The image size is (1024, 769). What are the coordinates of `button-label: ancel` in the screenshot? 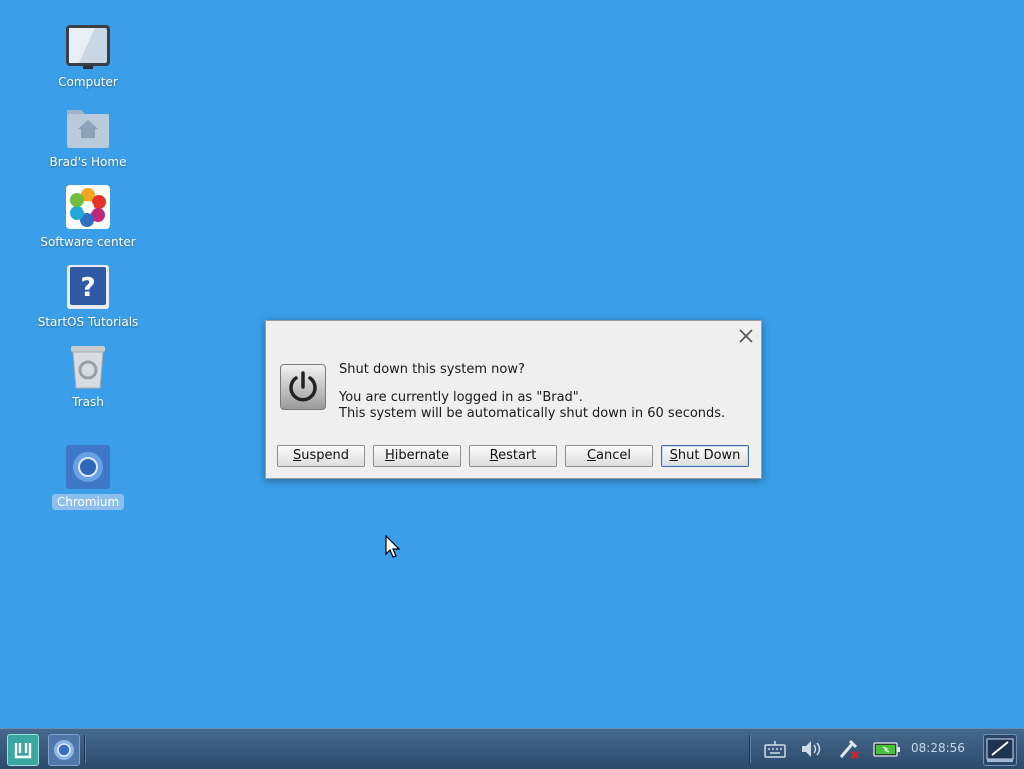 It's located at (614, 455).